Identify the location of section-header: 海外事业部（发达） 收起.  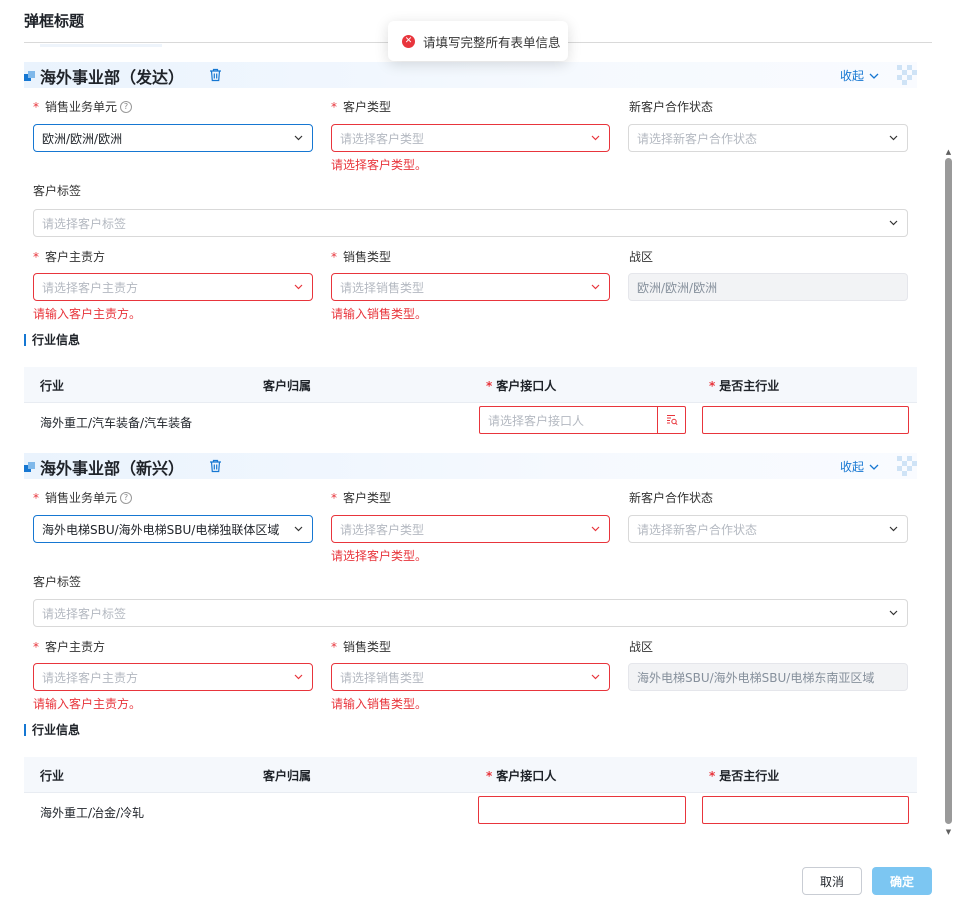
(470, 75).